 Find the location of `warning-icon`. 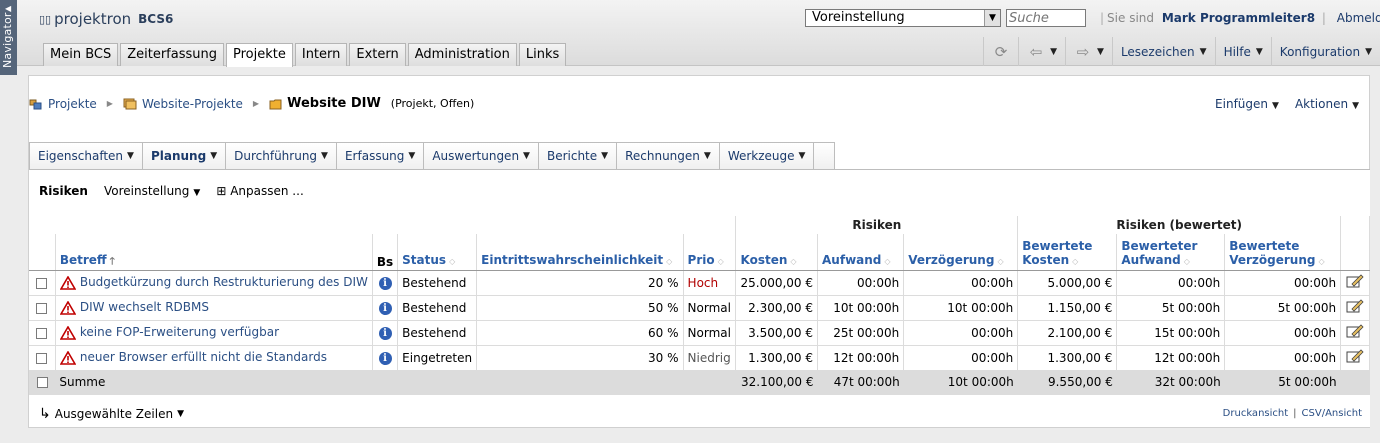

warning-icon is located at coordinates (67, 307).